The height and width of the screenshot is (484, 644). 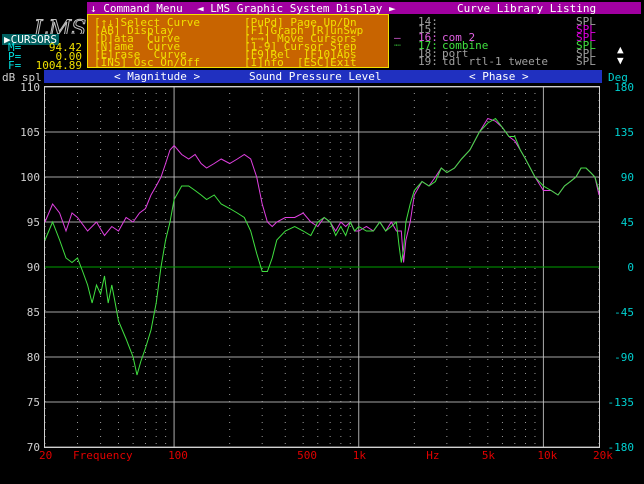 I want to click on y-tick-label: 90, so click(x=33, y=267).